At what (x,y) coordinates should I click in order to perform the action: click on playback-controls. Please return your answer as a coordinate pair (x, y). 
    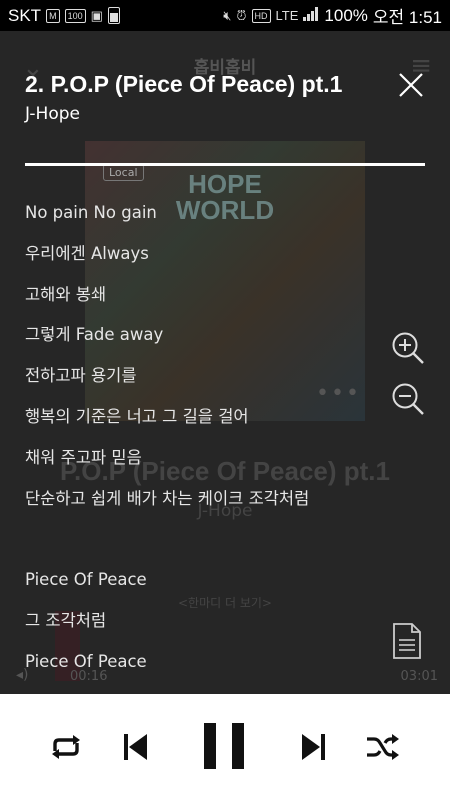
    Looking at the image, I should click on (225, 747).